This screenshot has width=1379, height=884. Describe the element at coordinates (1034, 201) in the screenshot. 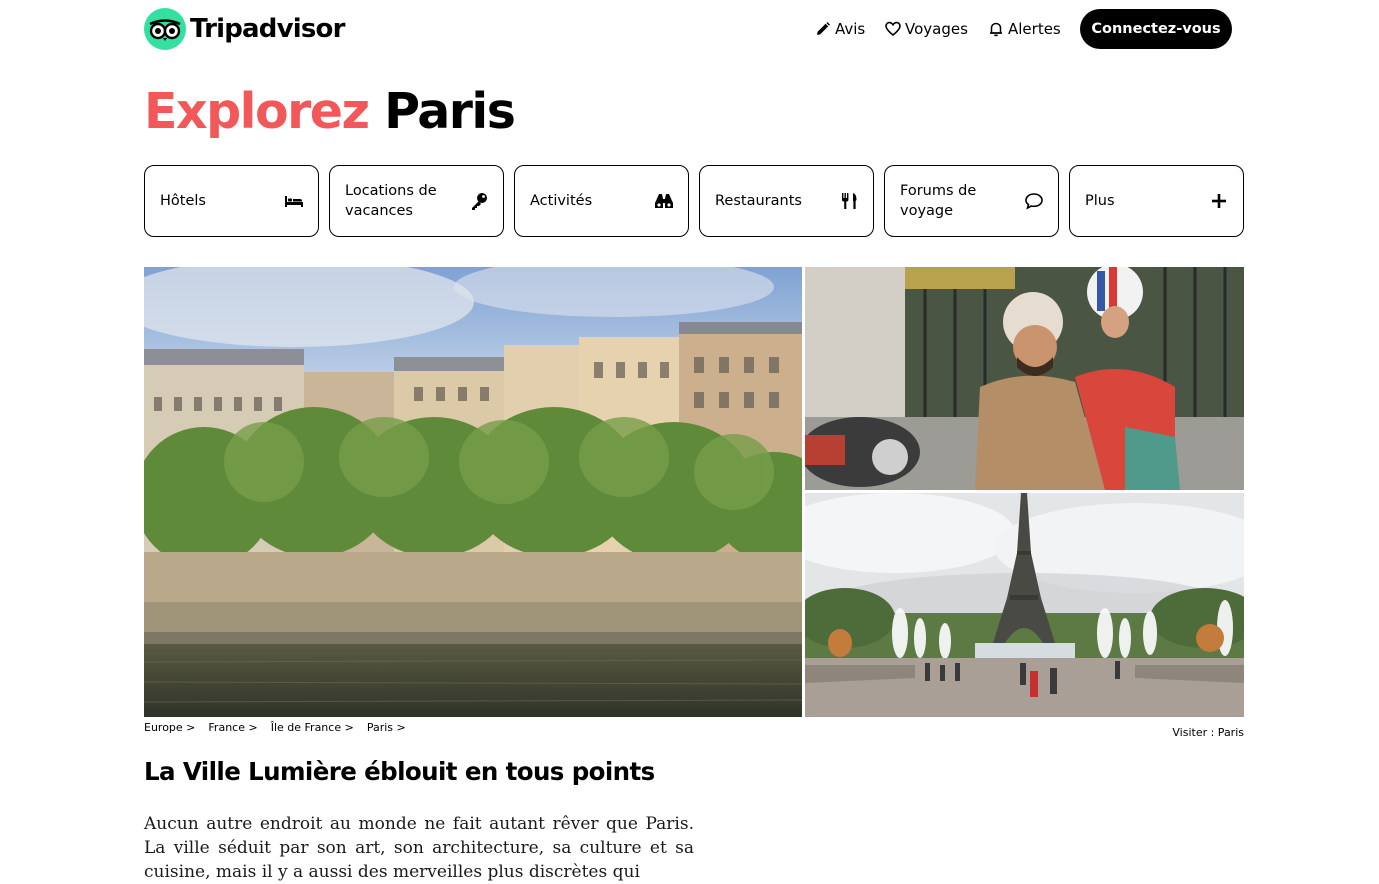

I see `chat-bubble-icon` at that location.